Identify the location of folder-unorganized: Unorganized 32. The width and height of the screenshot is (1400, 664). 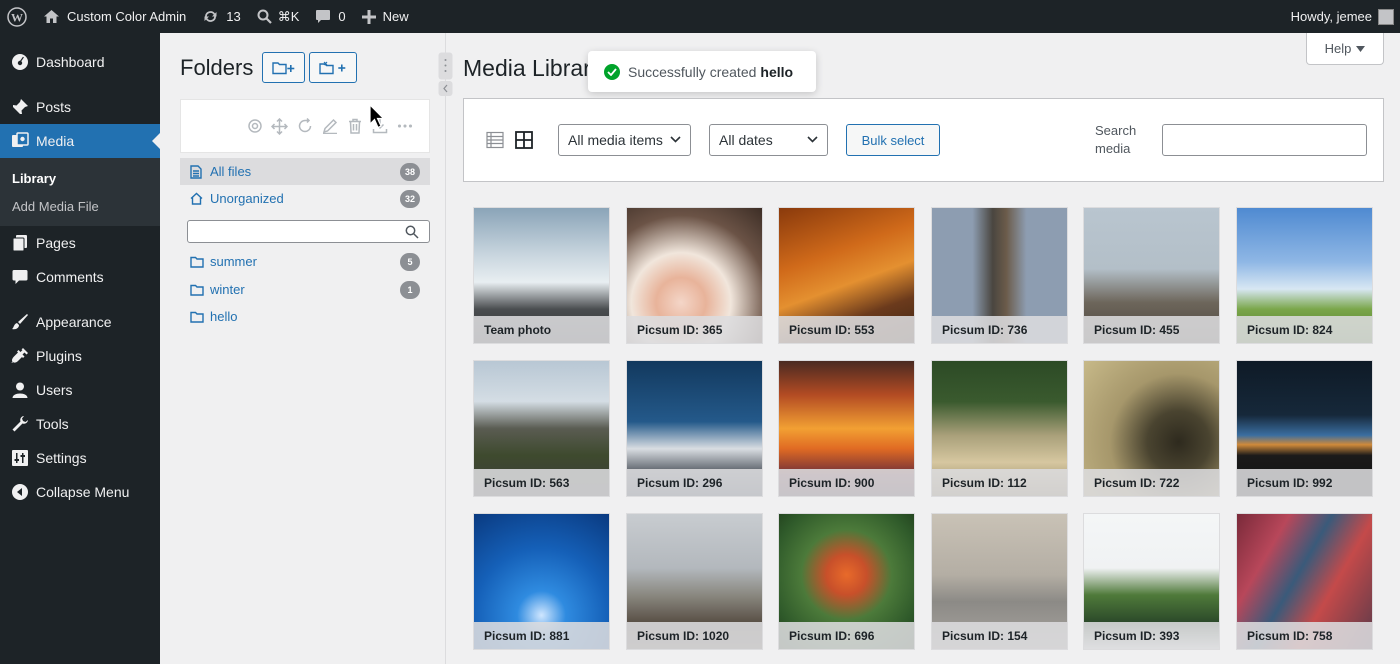
(305, 198).